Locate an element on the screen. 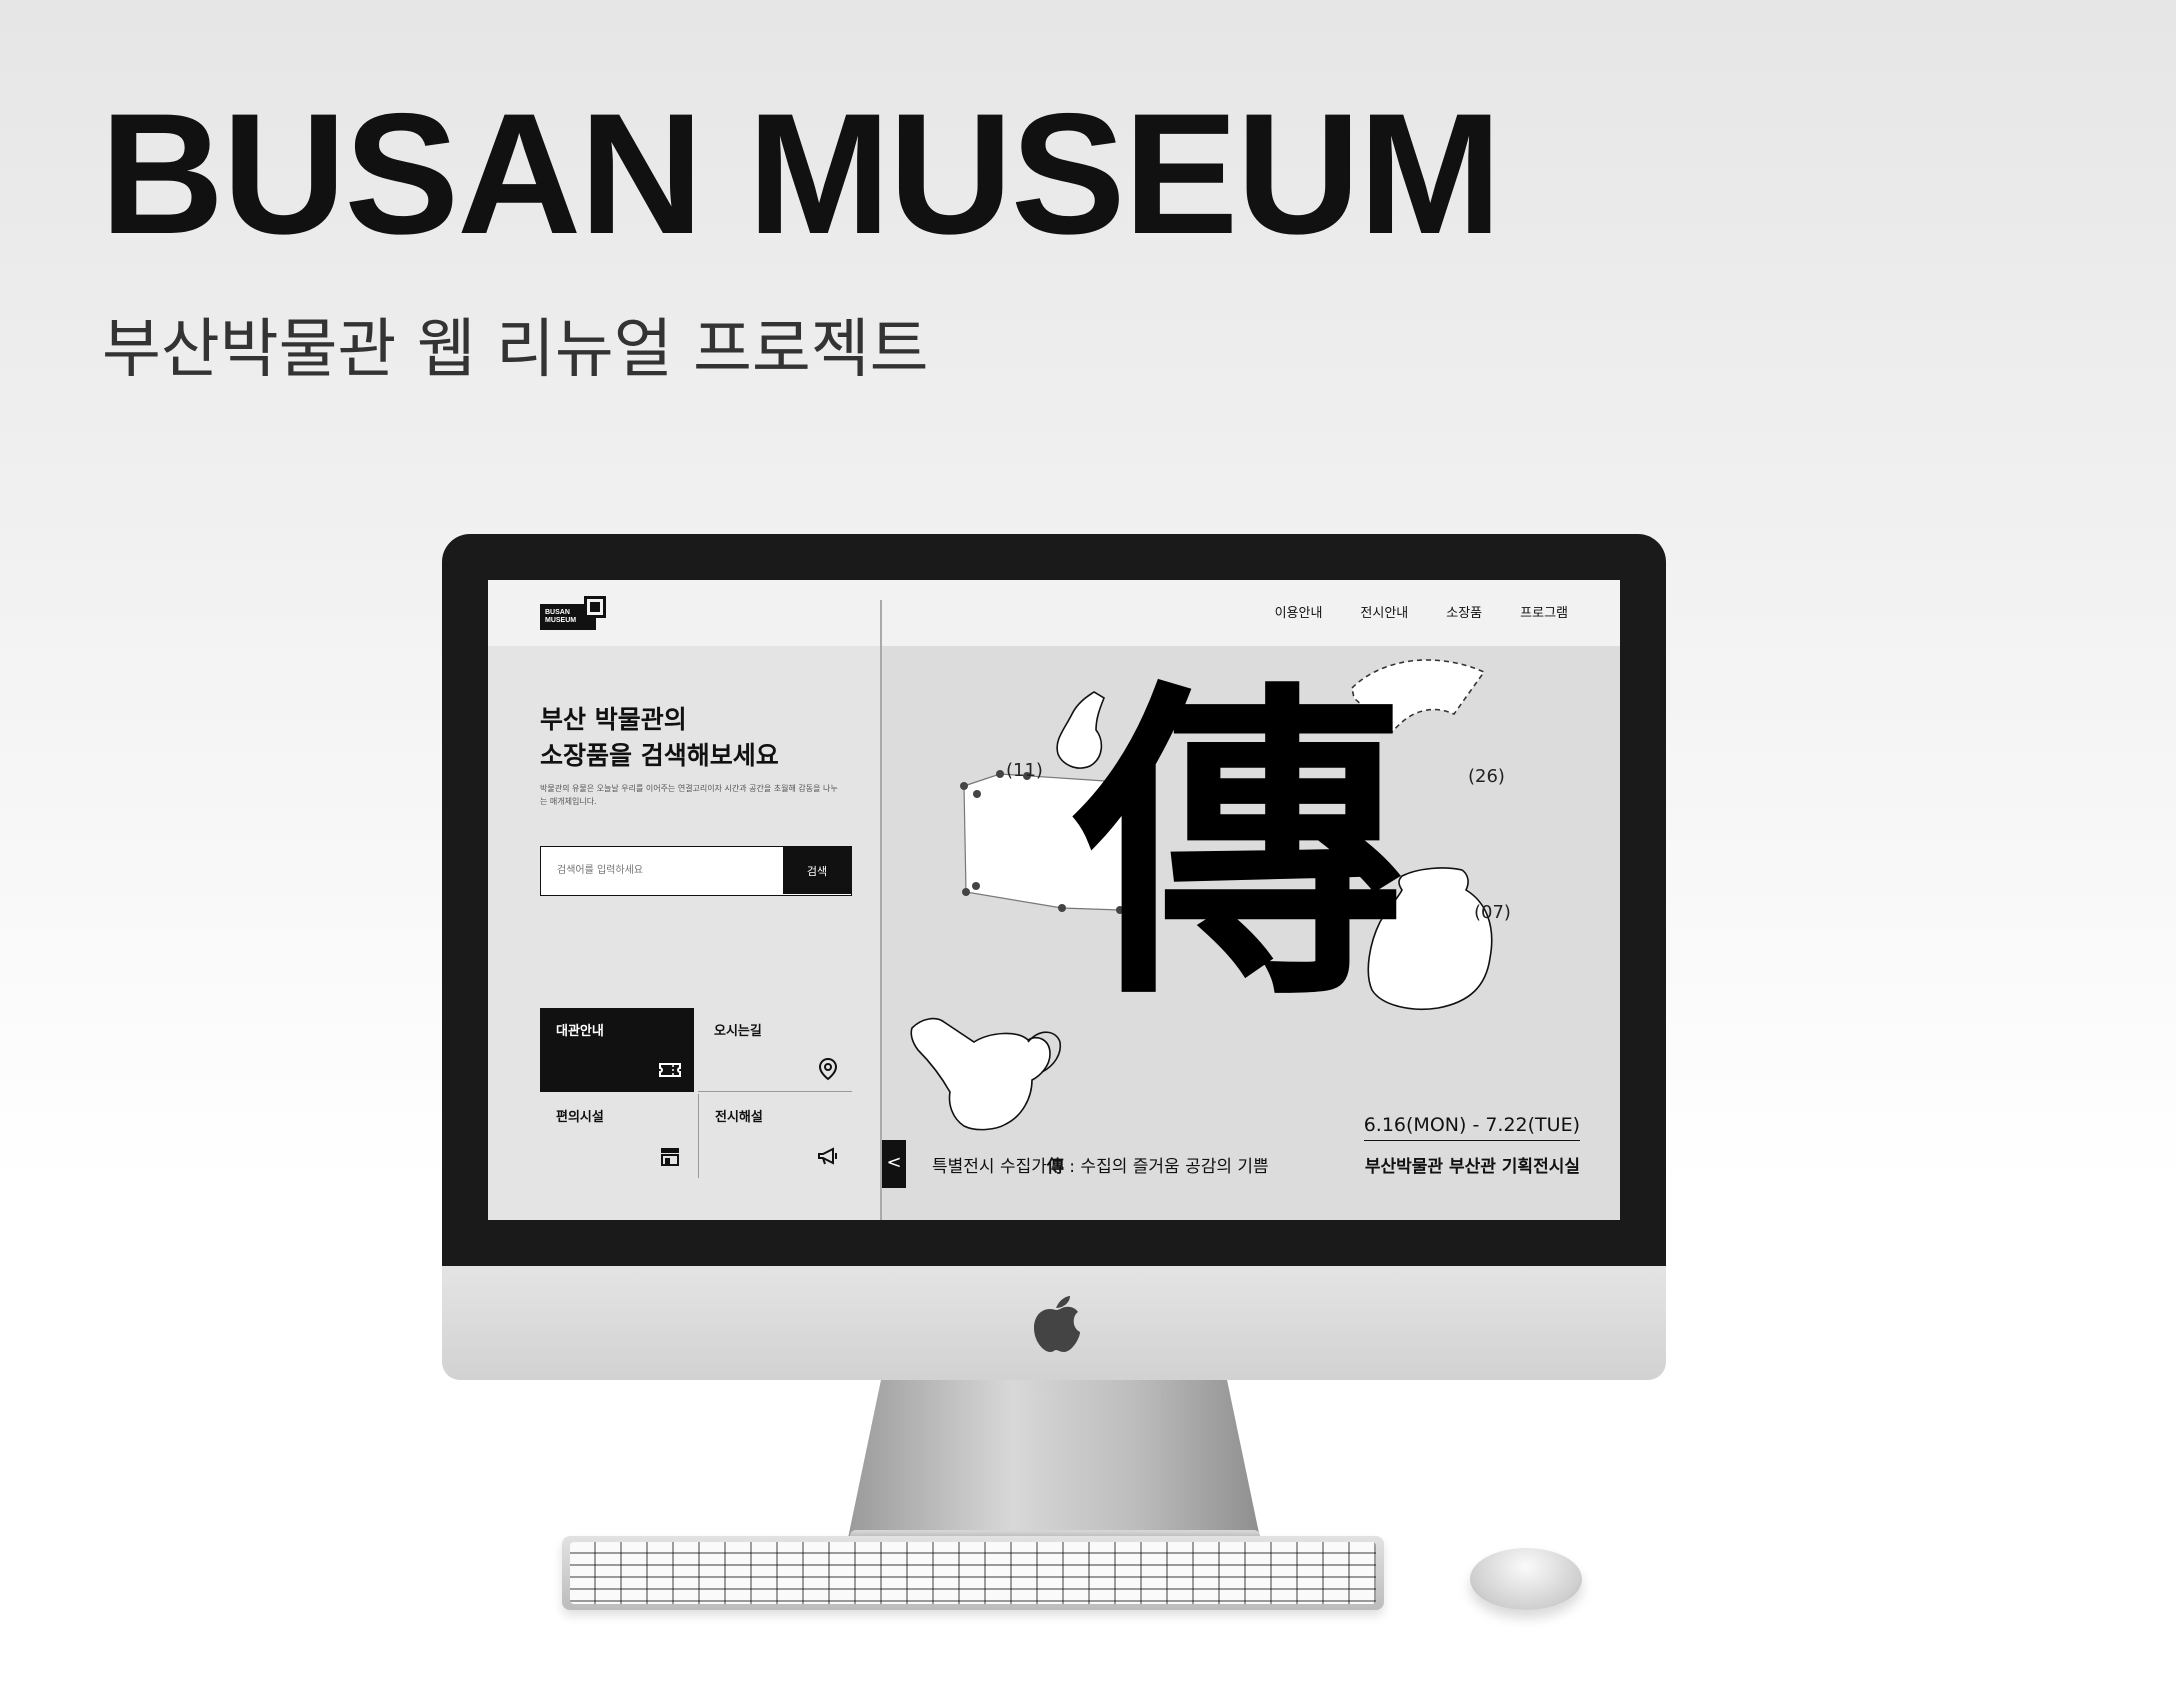 Image resolution: width=2176 pixels, height=1696 pixels. quick-link-directions: 오시는길 is located at coordinates (775, 1050).